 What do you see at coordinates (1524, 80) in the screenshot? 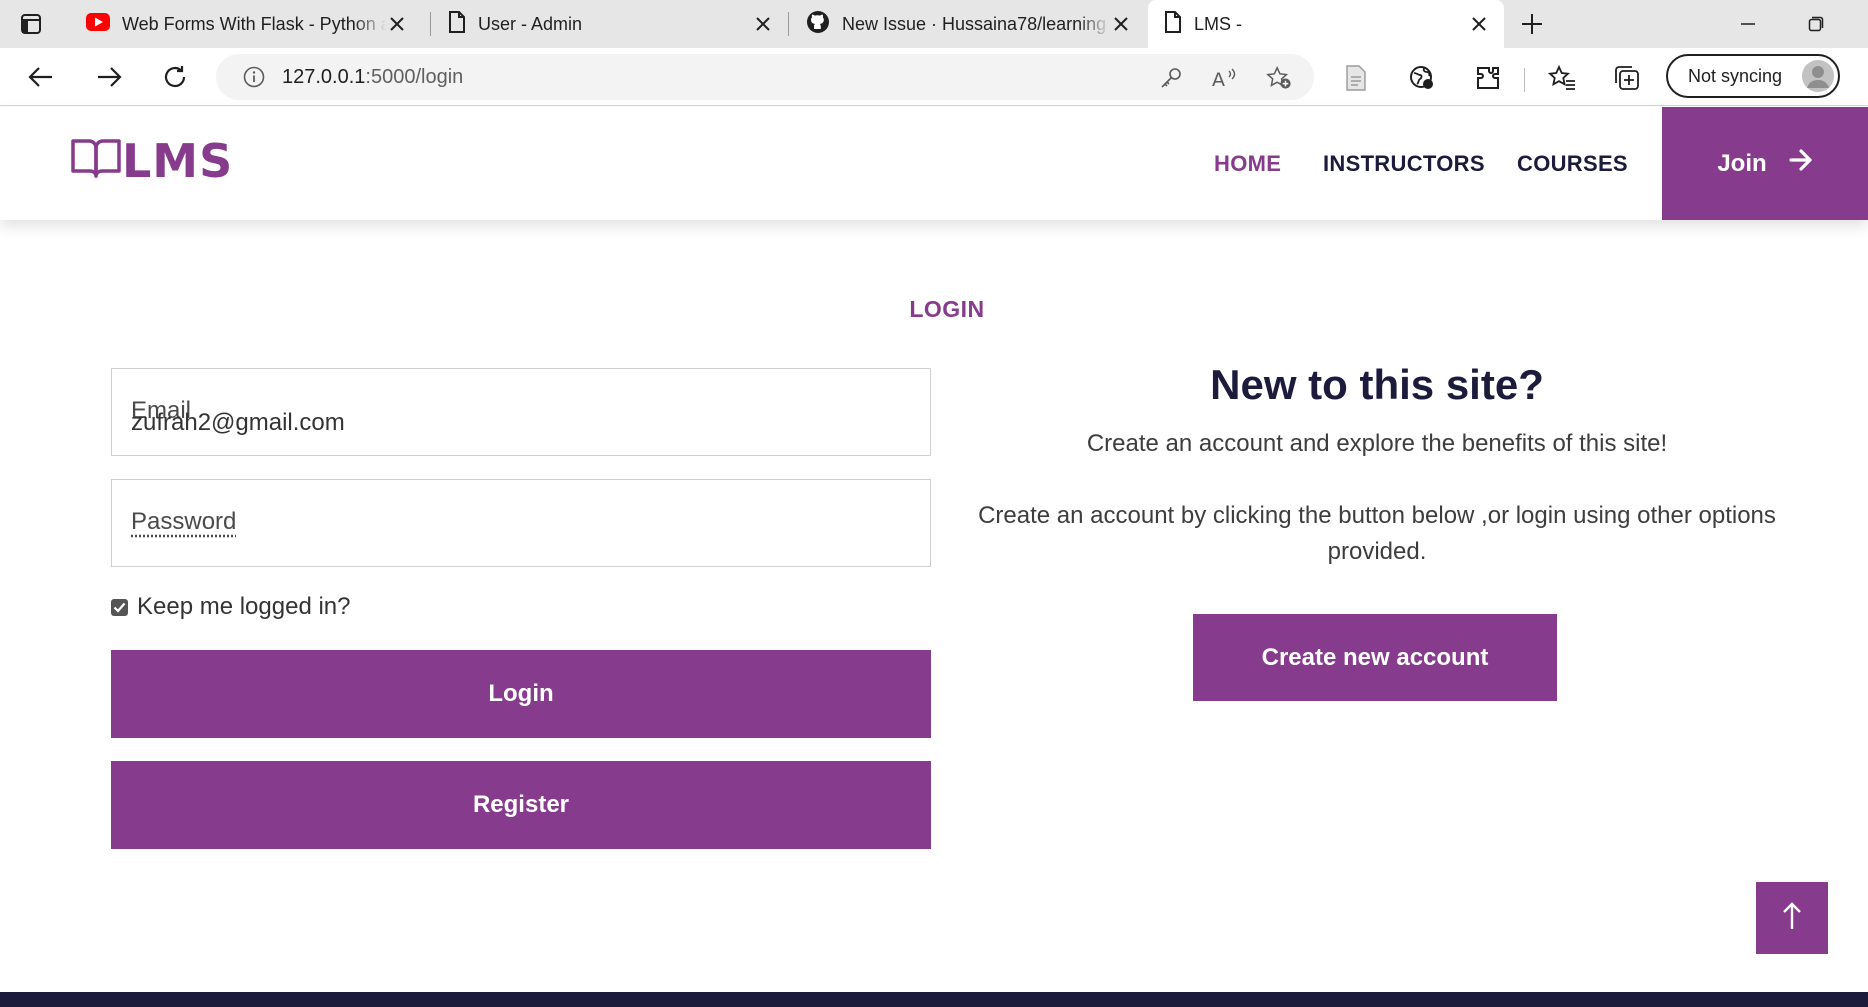
I see `toolbar-separator` at bounding box center [1524, 80].